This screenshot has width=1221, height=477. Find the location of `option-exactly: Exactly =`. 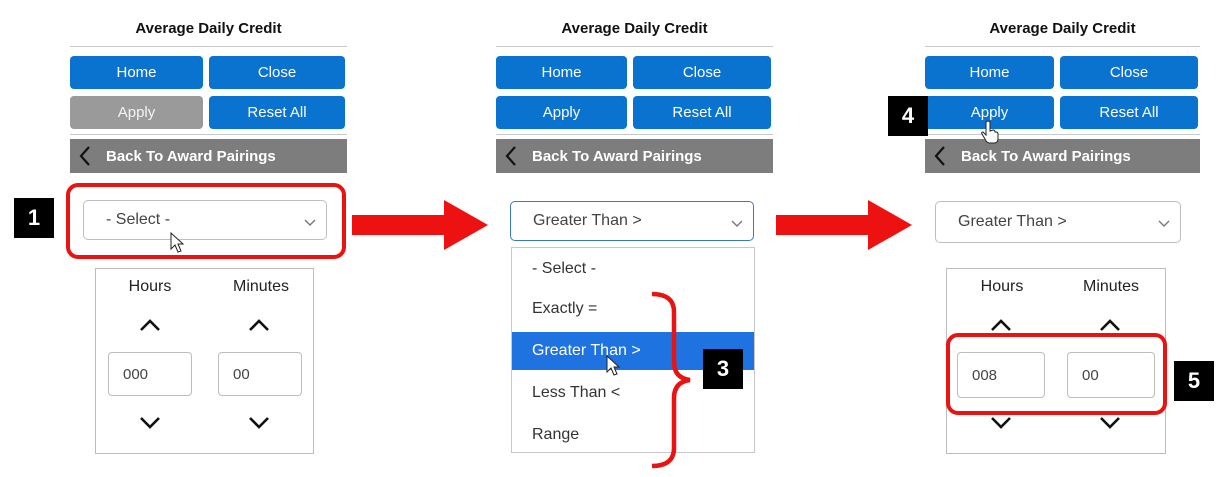

option-exactly: Exactly = is located at coordinates (633, 309).